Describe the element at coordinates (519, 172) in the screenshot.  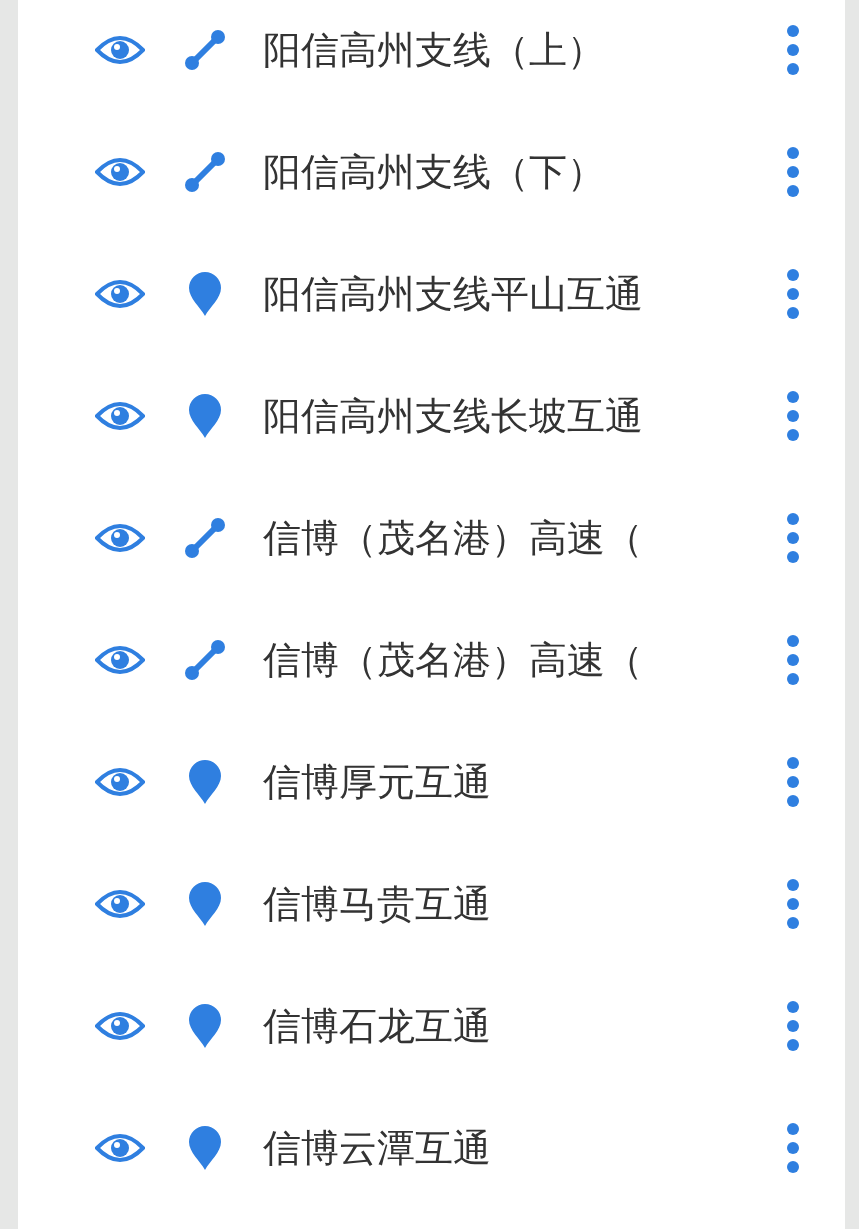
I see `layer-name: 阳信高州支线（下）` at that location.